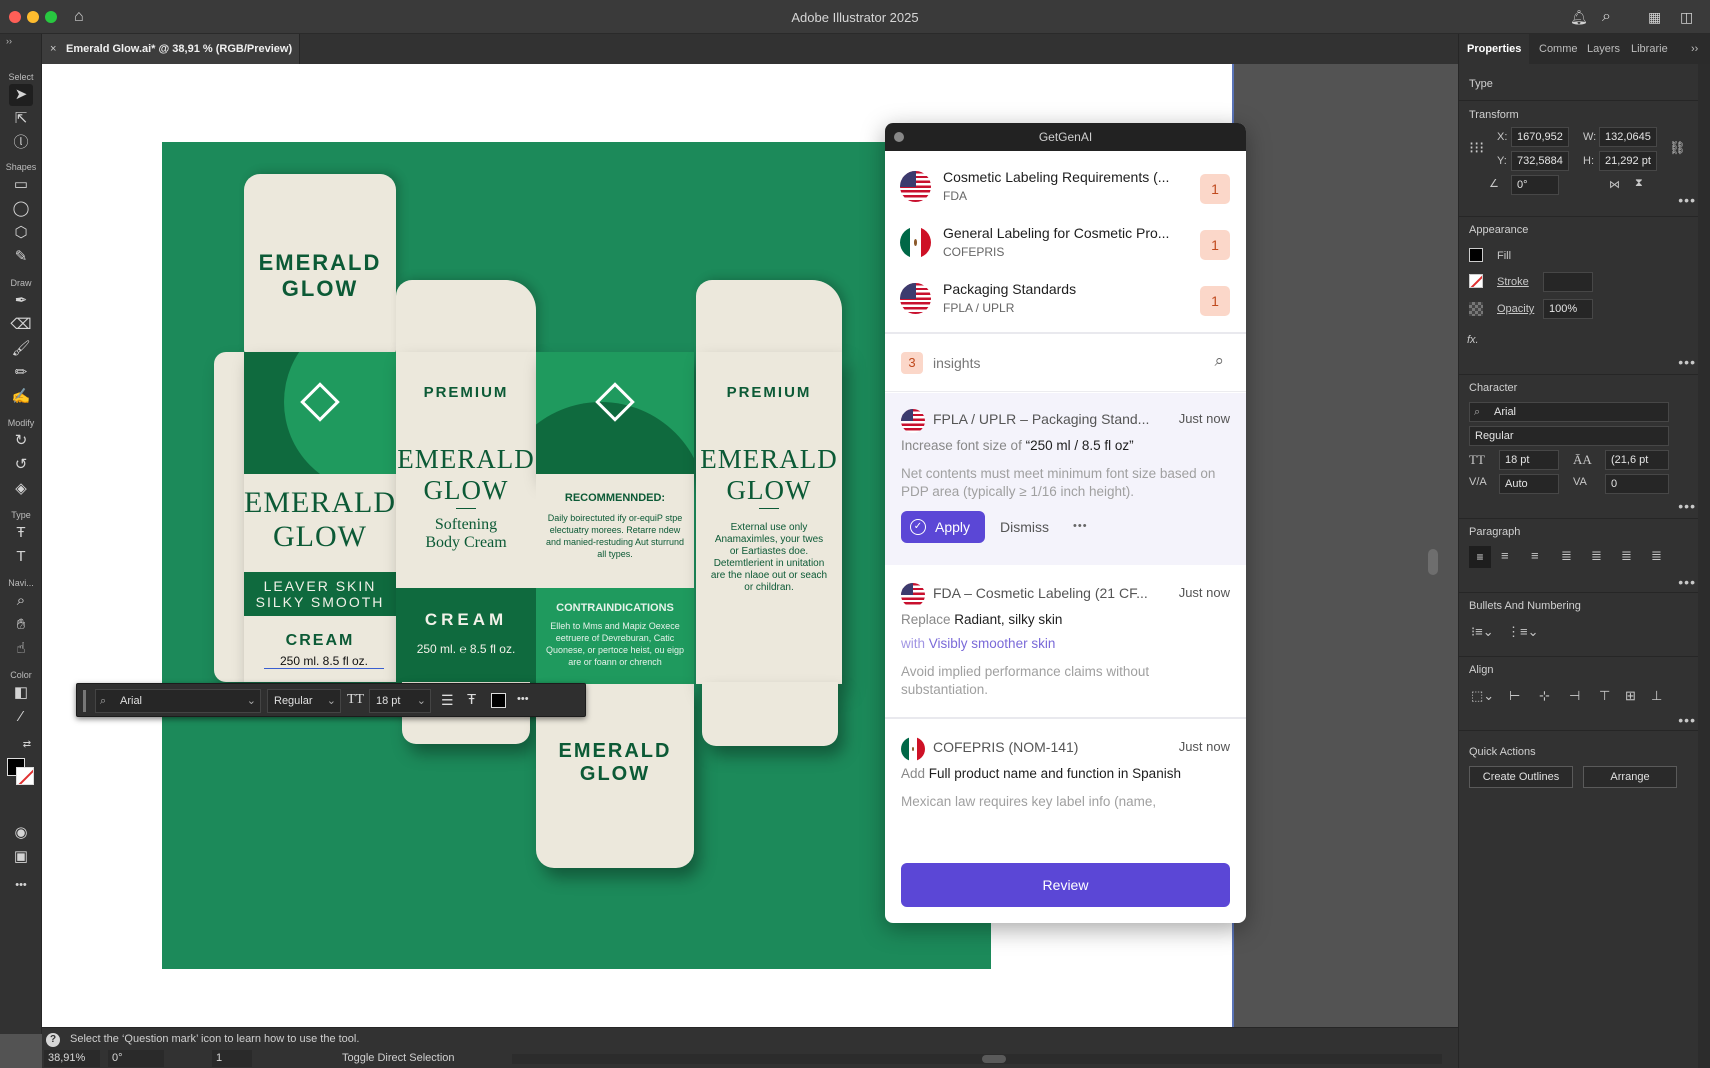 The width and height of the screenshot is (1710, 1068). I want to click on eyedropper-tool-icon: ⁄, so click(21, 717).